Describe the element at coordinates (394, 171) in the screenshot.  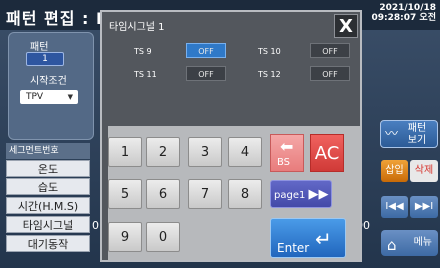
I see `insert-button: 삽입` at that location.